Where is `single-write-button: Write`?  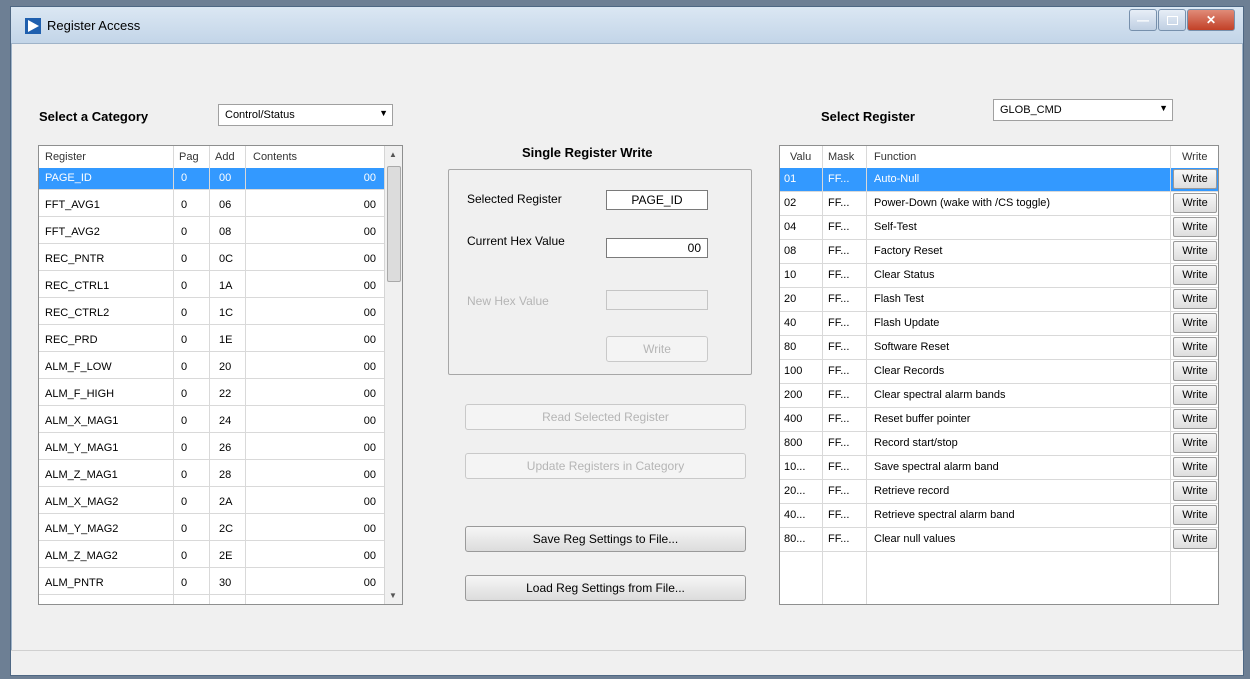 single-write-button: Write is located at coordinates (657, 349).